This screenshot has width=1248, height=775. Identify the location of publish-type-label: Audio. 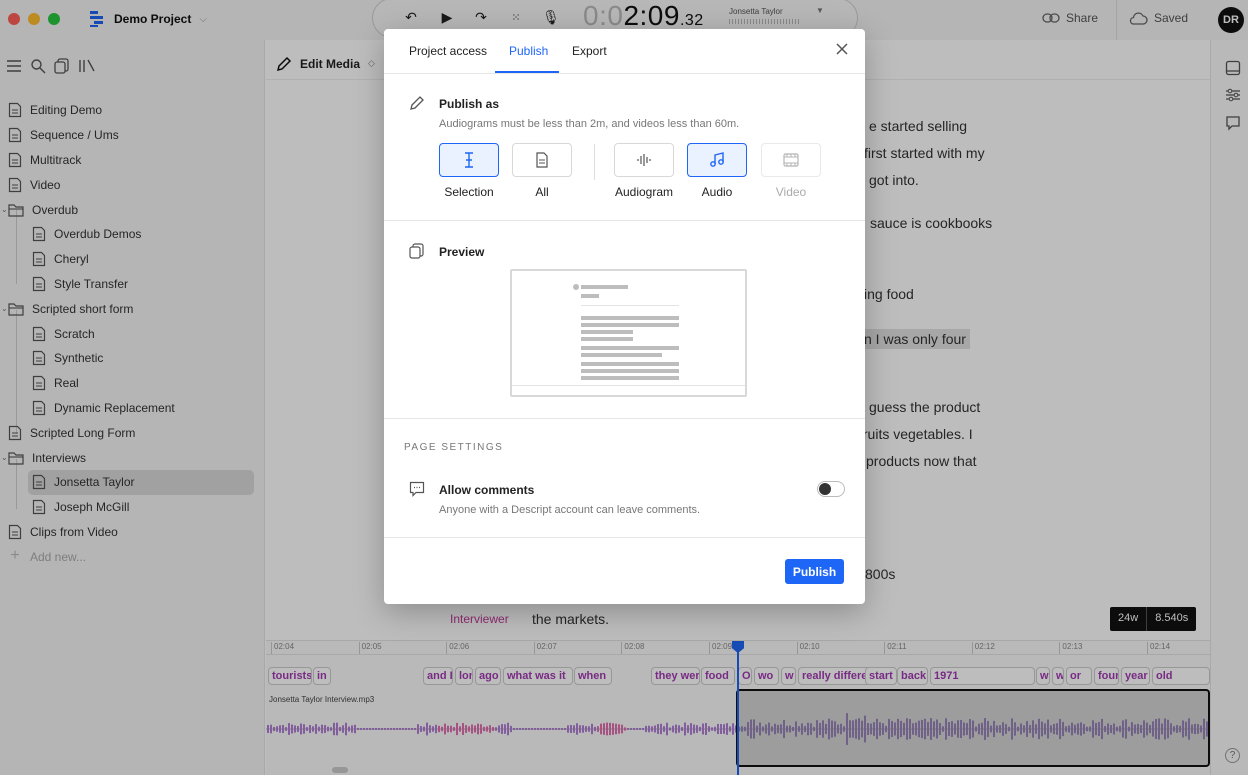
(717, 192).